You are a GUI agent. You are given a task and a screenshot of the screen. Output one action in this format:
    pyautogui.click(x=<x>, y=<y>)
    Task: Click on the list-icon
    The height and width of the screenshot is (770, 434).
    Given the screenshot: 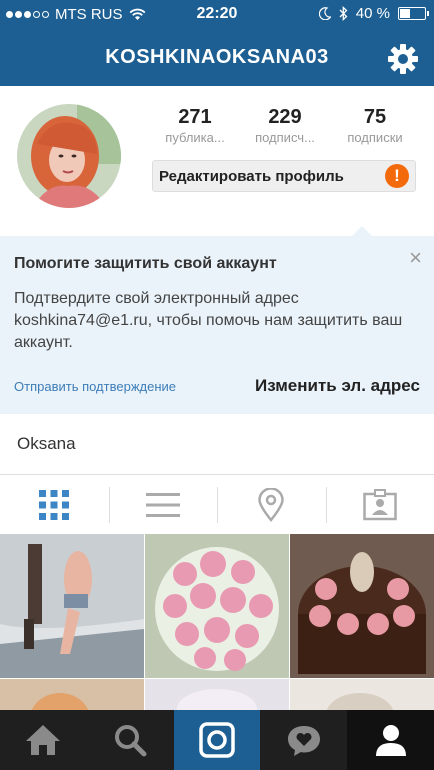 What is the action you would take?
    pyautogui.click(x=162, y=504)
    